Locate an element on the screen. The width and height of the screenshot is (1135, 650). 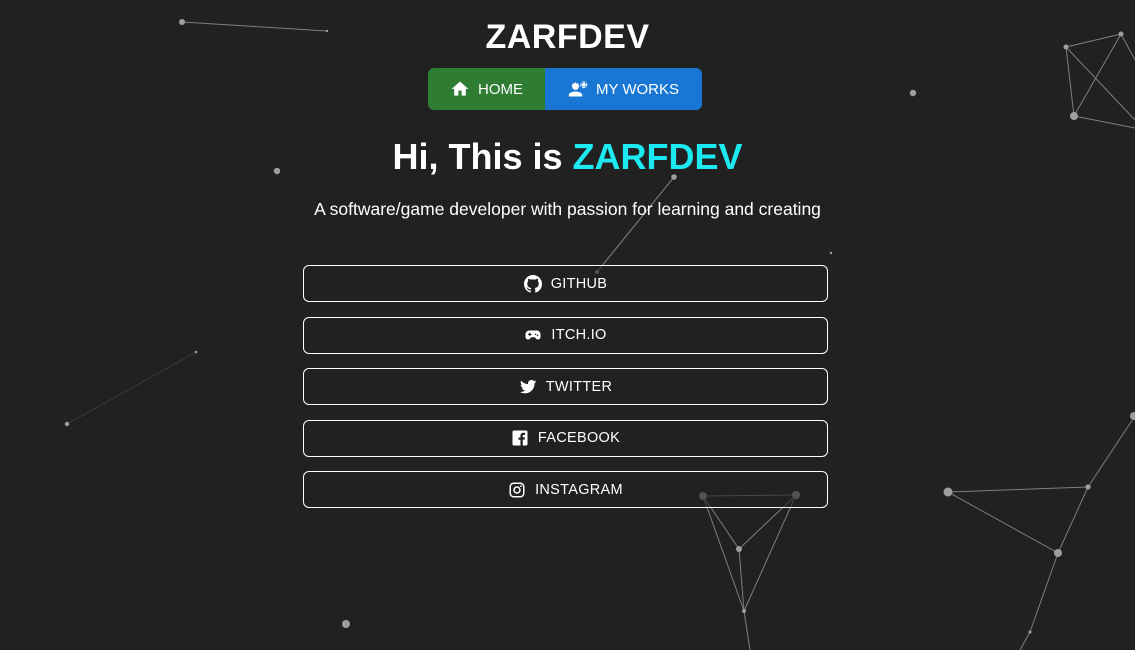
engineer-icon is located at coordinates (578, 89).